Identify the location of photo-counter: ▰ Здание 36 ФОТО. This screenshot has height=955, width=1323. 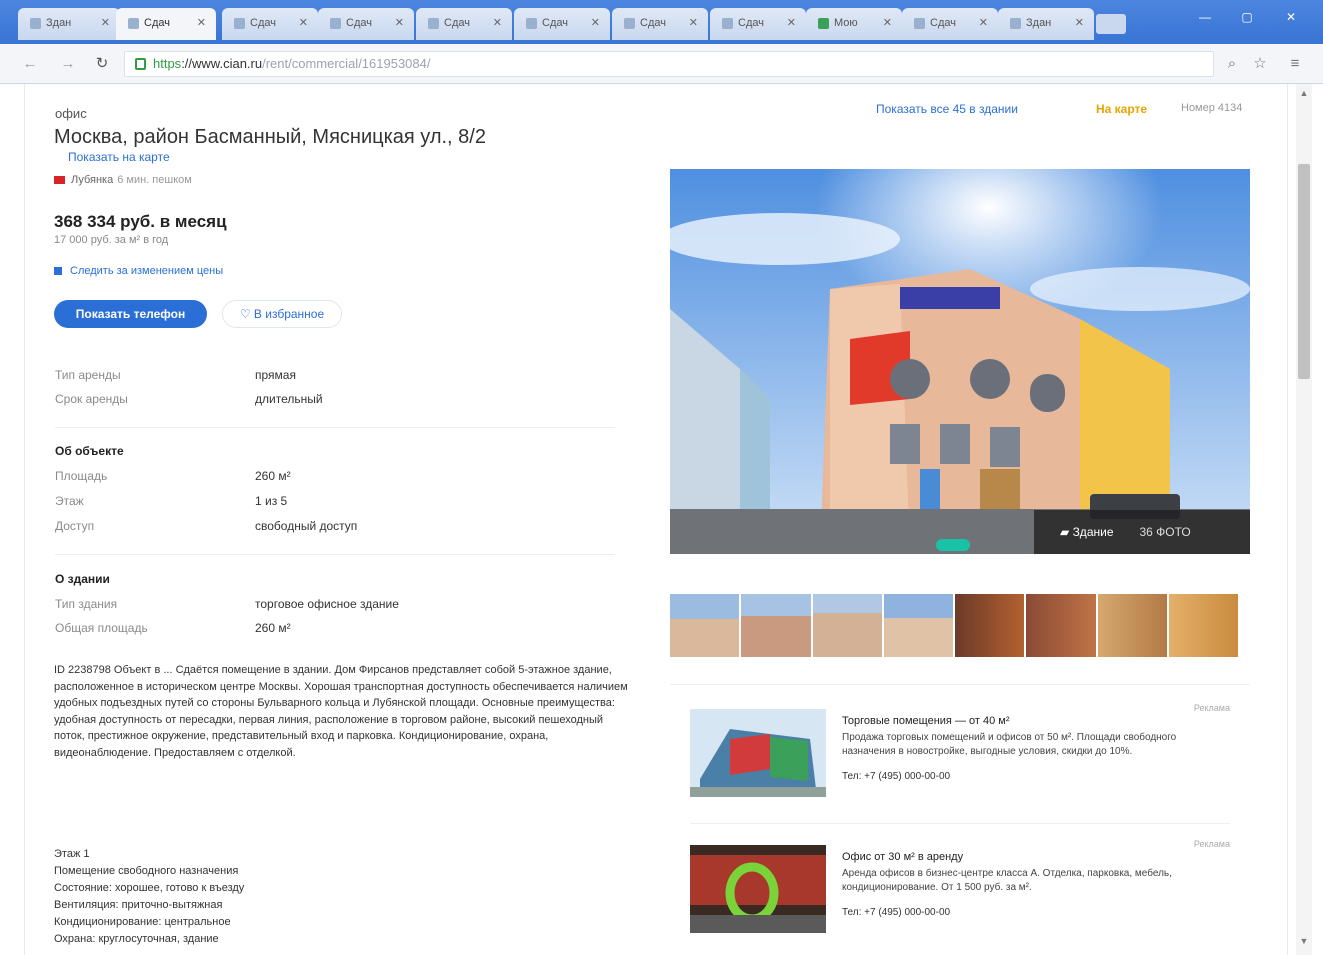
(1142, 532).